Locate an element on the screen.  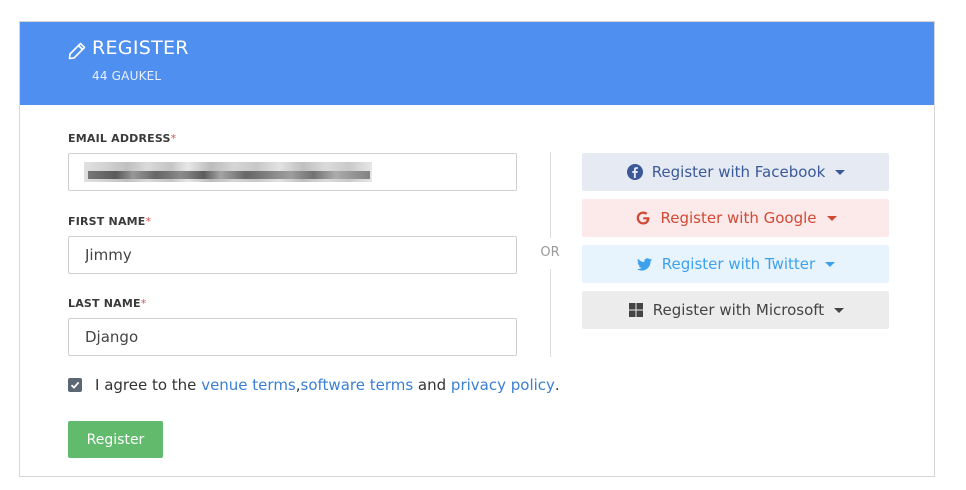
register-facebook-button: Register with Facebook is located at coordinates (735, 172).